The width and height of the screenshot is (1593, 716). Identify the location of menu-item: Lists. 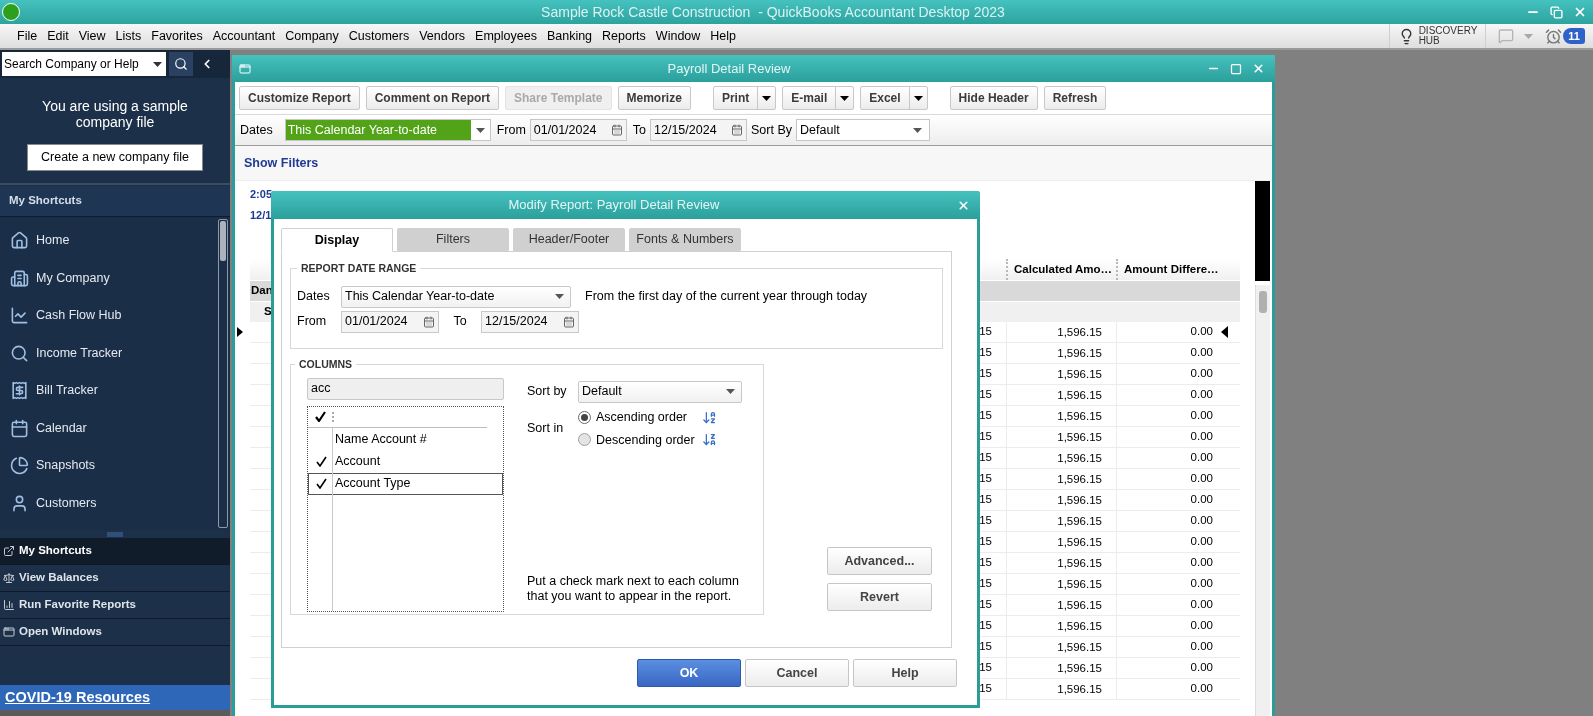
(128, 36).